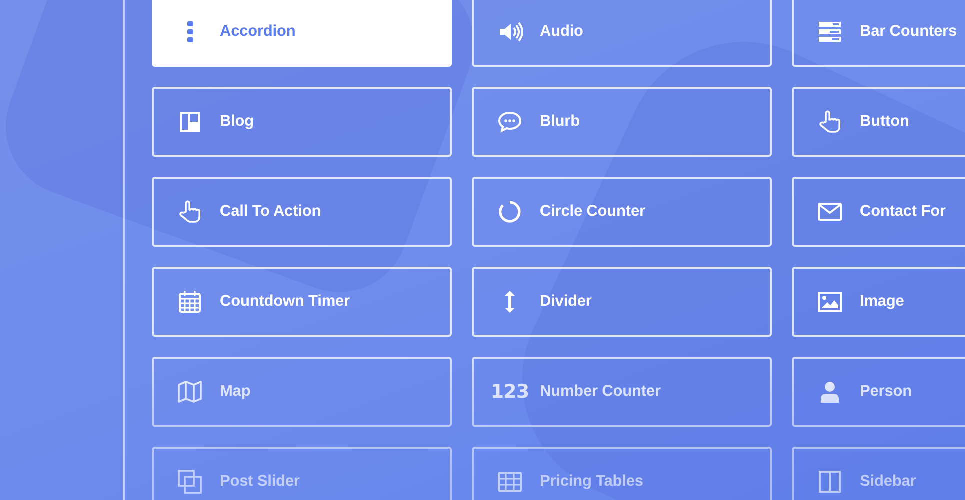  I want to click on table-grid-icon, so click(510, 482).